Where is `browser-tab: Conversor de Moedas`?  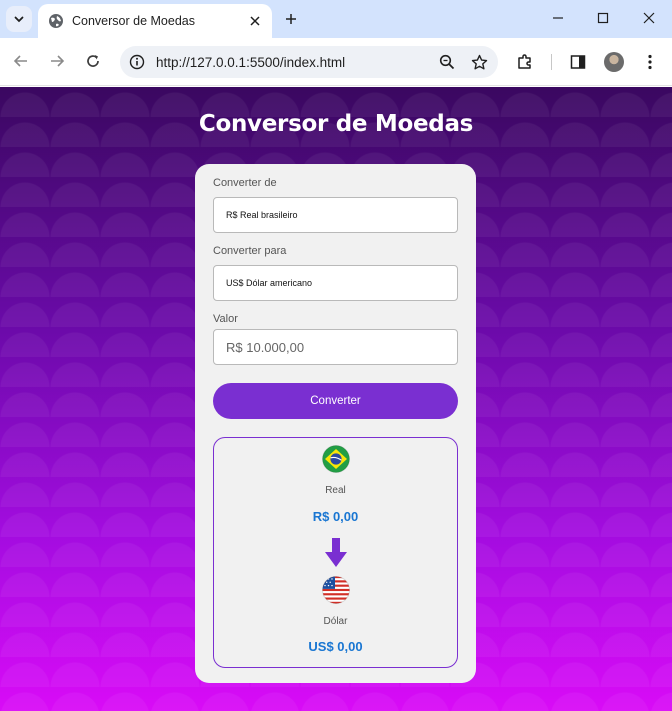 browser-tab: Conversor de Moedas is located at coordinates (155, 21).